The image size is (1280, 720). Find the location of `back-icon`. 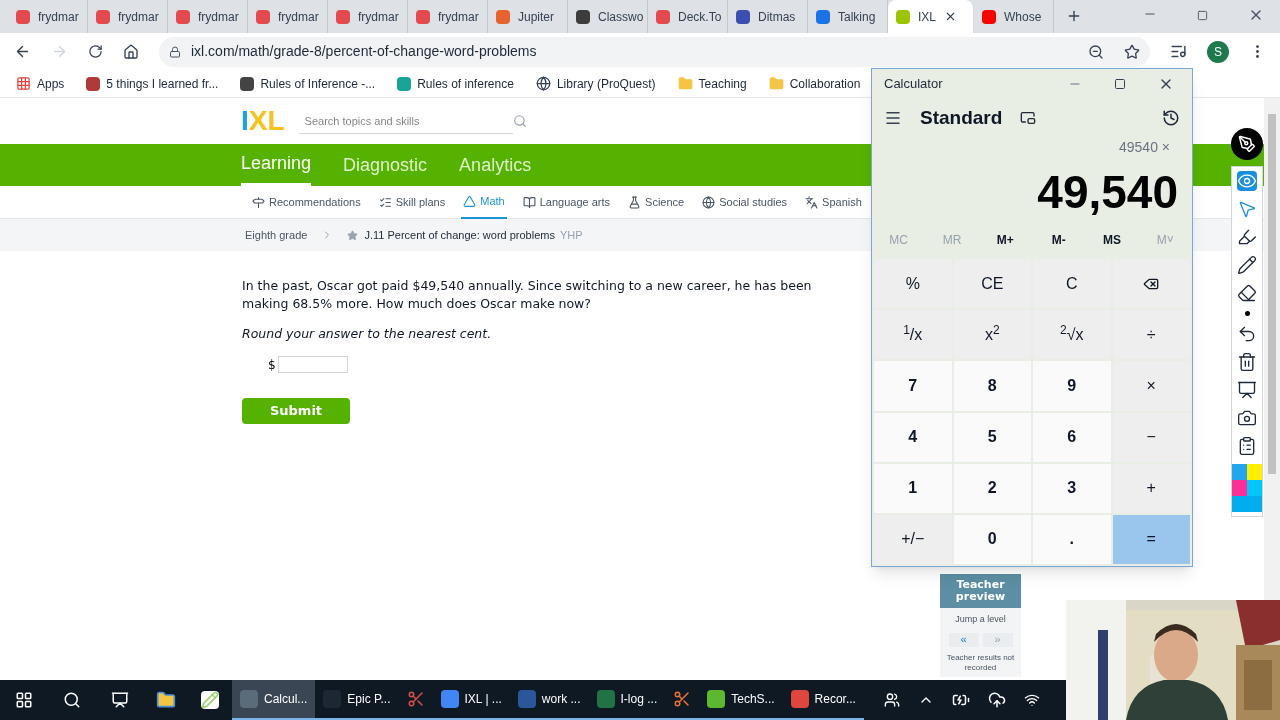

back-icon is located at coordinates (22, 51).